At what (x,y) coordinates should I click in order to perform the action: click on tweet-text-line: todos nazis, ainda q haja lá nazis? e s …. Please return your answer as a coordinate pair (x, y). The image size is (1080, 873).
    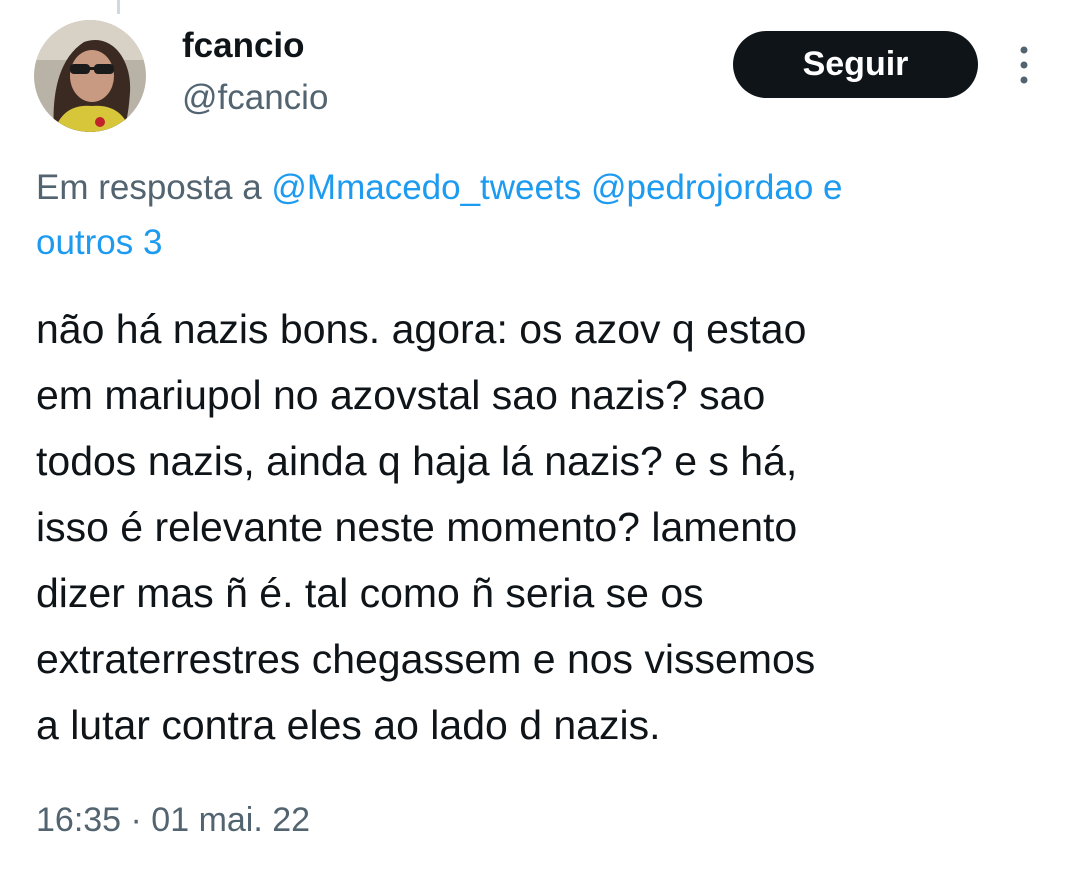
    Looking at the image, I should click on (417, 461).